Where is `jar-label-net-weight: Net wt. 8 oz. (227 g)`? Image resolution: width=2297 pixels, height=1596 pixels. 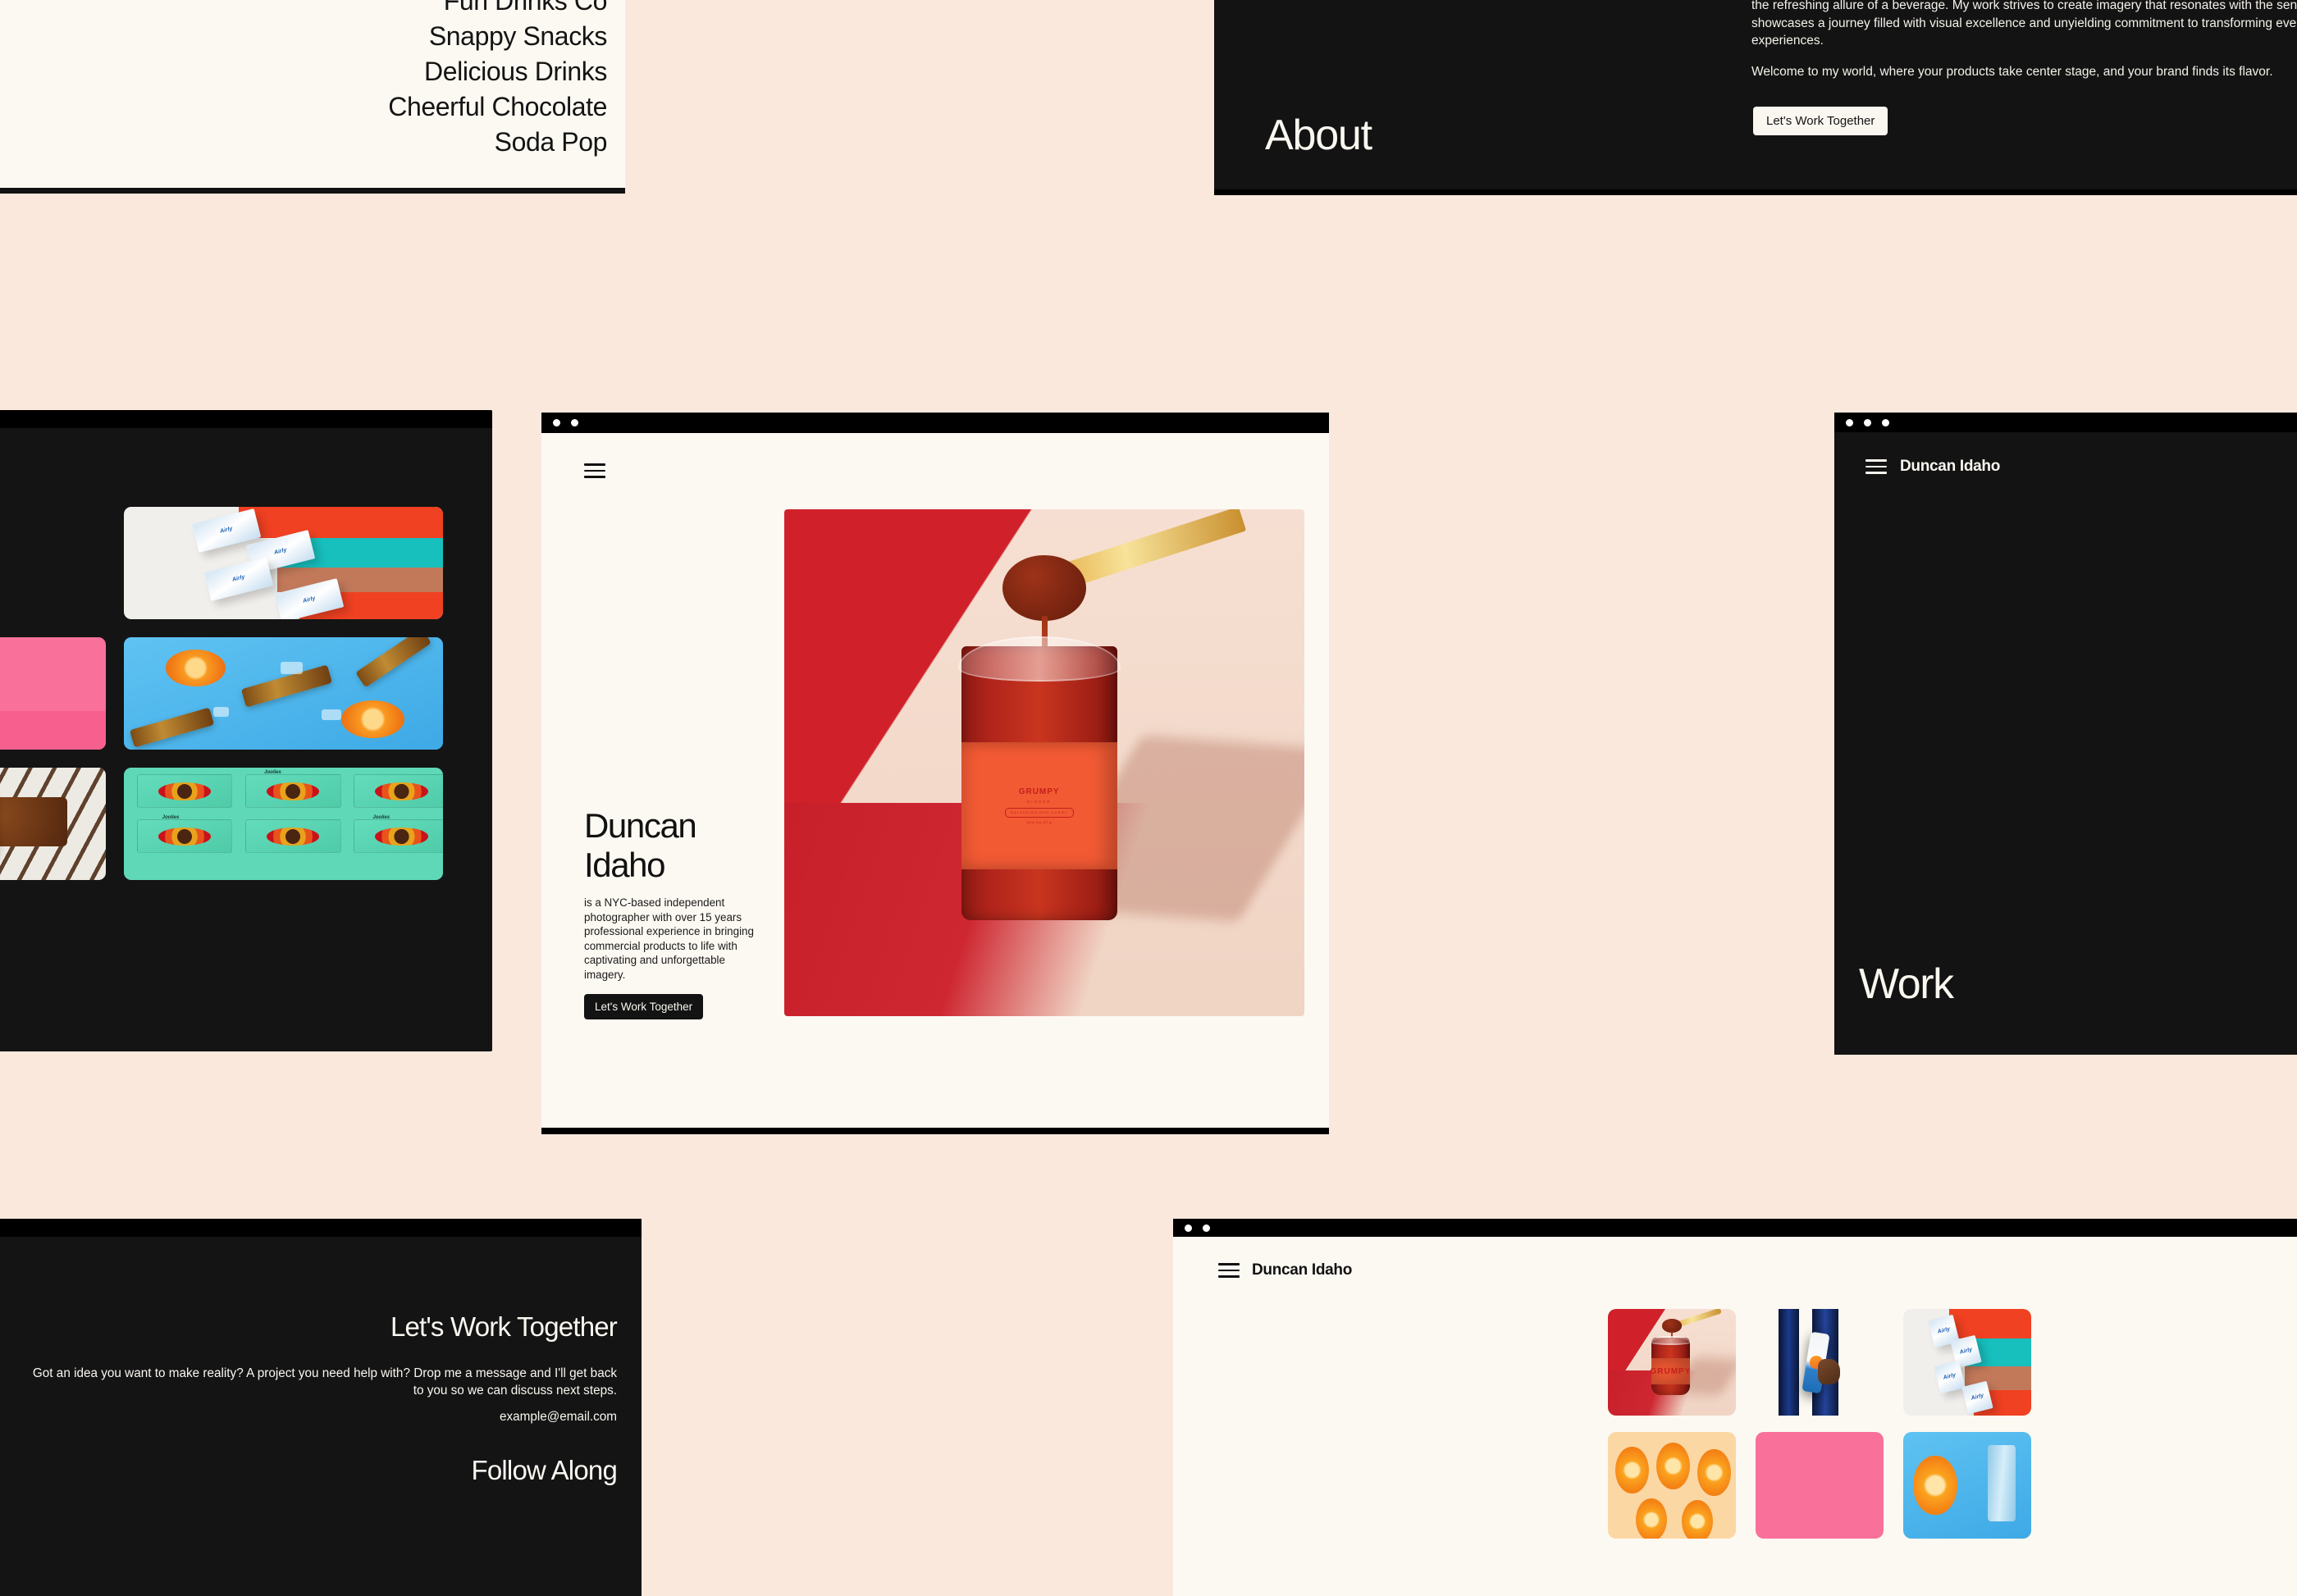 jar-label-net-weight: Net wt. 8 oz. (227 g) is located at coordinates (1039, 823).